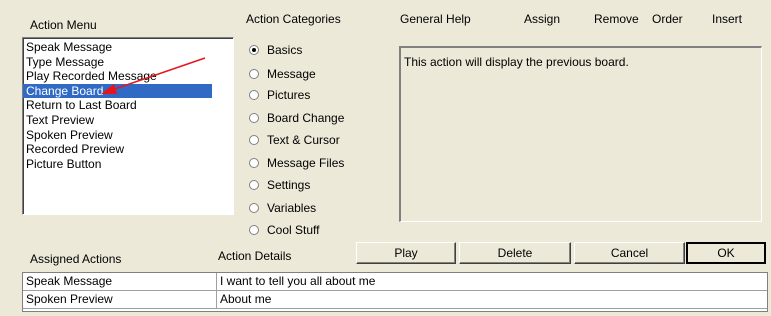 This screenshot has width=771, height=316. Describe the element at coordinates (542, 19) in the screenshot. I see `assign-tab: Assign` at that location.